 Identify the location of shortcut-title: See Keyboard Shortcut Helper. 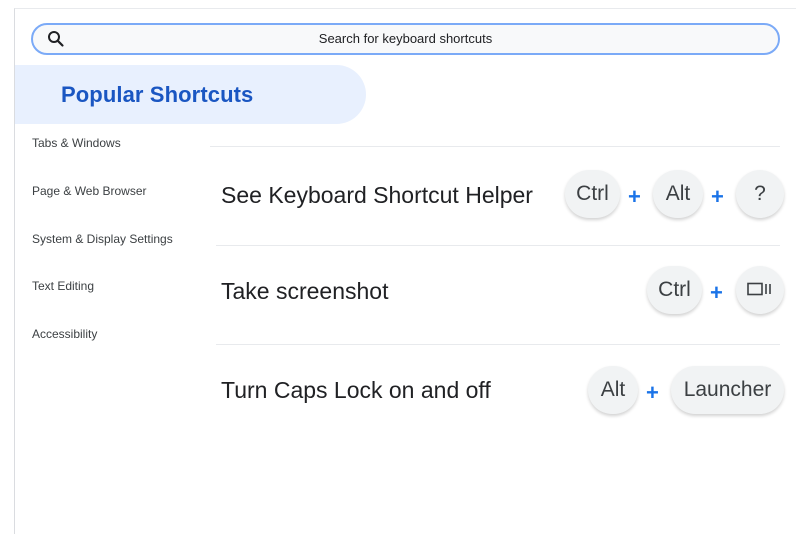
(377, 195).